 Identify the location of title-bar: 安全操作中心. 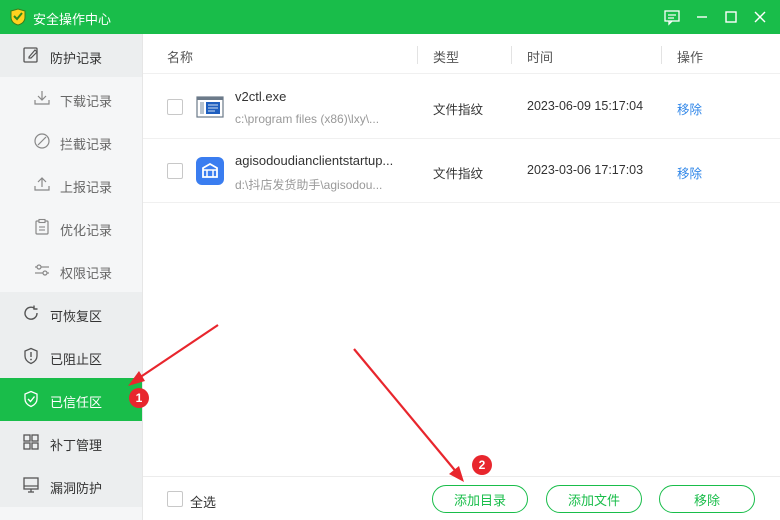
(390, 17).